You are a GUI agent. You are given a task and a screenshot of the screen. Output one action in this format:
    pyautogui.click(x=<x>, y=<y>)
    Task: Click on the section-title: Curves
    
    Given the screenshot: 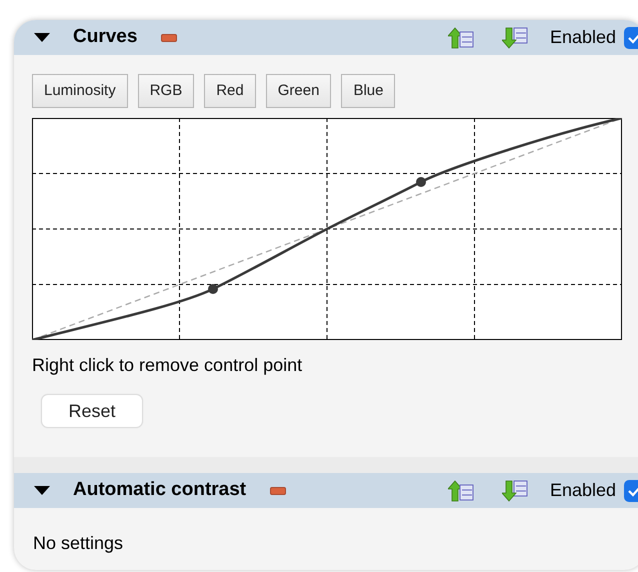 What is the action you would take?
    pyautogui.click(x=105, y=37)
    